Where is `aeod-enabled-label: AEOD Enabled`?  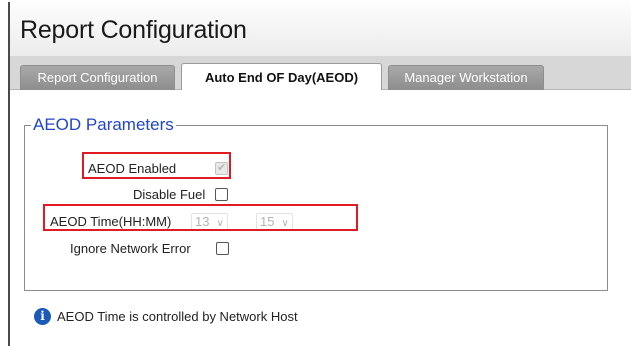
aeod-enabled-label: AEOD Enabled is located at coordinates (132, 168).